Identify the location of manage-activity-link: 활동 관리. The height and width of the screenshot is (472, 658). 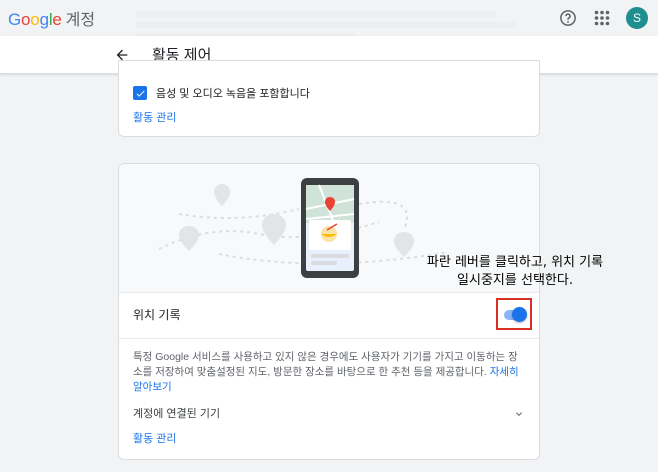
(155, 117).